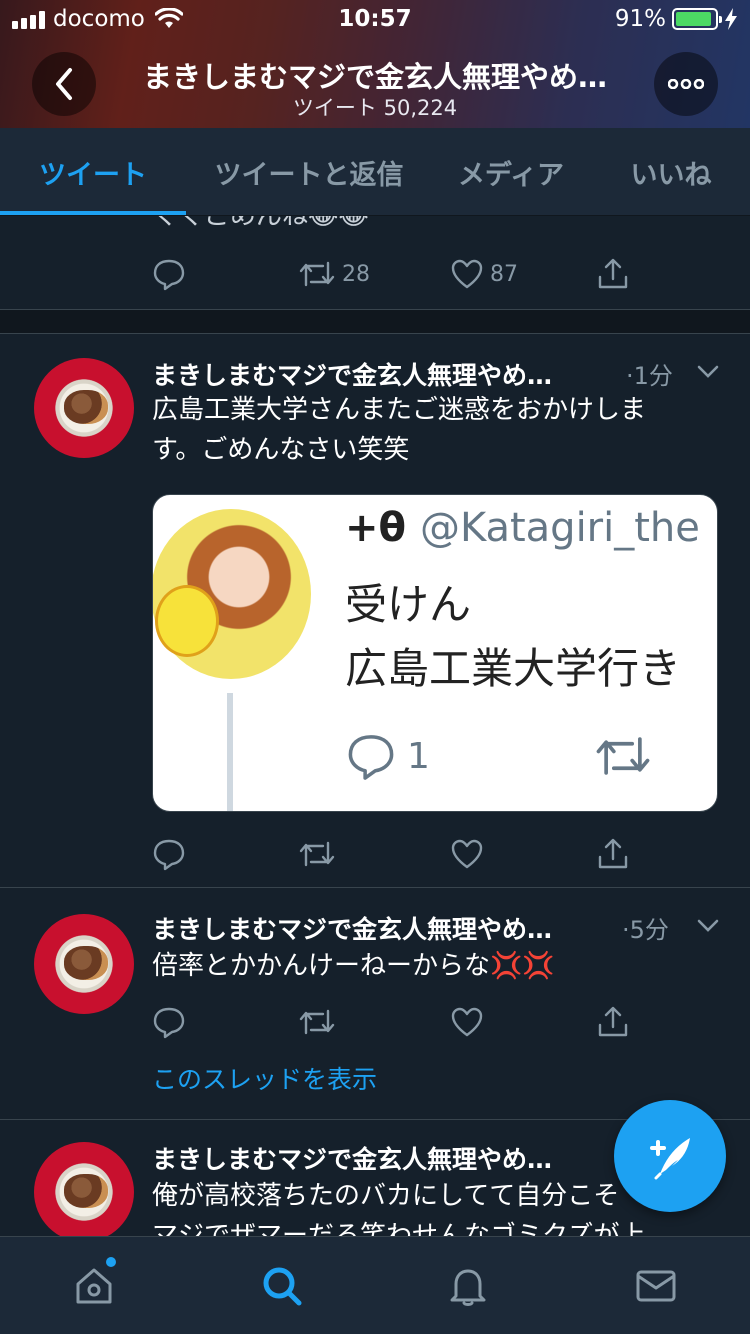 The height and width of the screenshot is (1334, 750). I want to click on card-handle: @Katagiri_the, so click(559, 528).